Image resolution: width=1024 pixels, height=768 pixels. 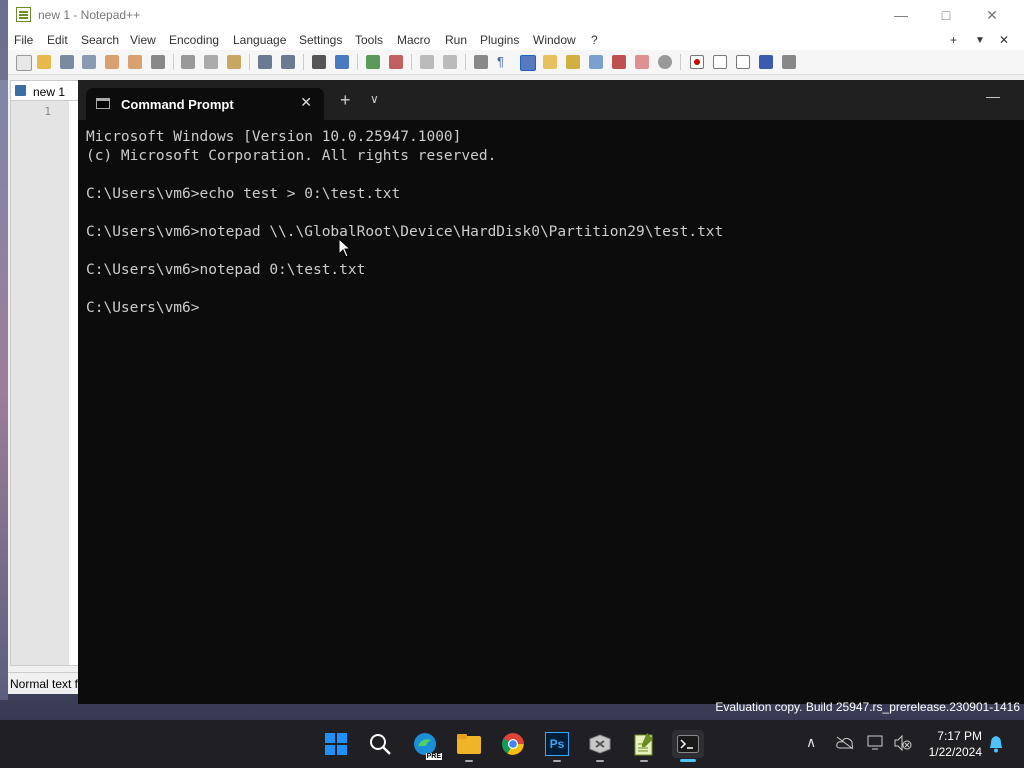 I want to click on toolbar: ¶, so click(x=516, y=62).